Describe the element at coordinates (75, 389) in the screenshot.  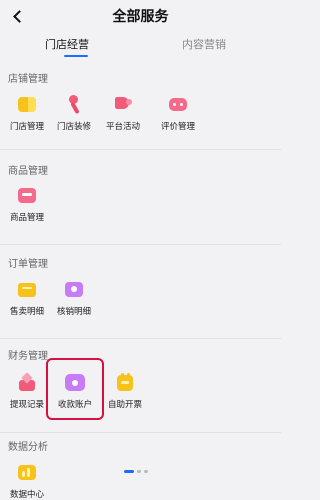
I see `selection-highlight-box` at that location.